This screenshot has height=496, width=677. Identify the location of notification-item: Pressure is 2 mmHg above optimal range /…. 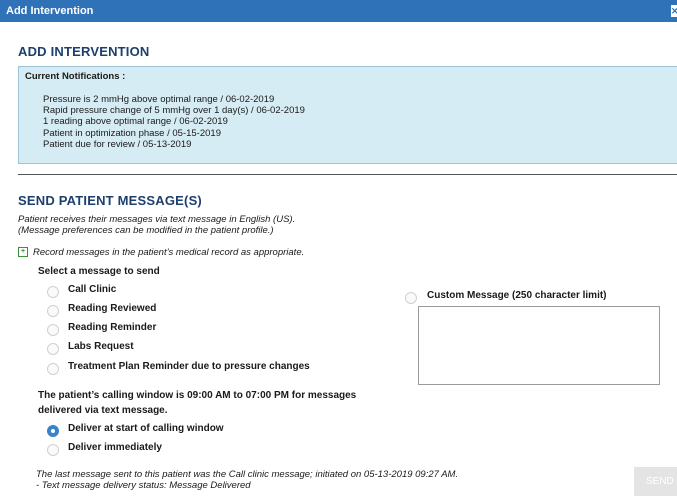
(159, 99).